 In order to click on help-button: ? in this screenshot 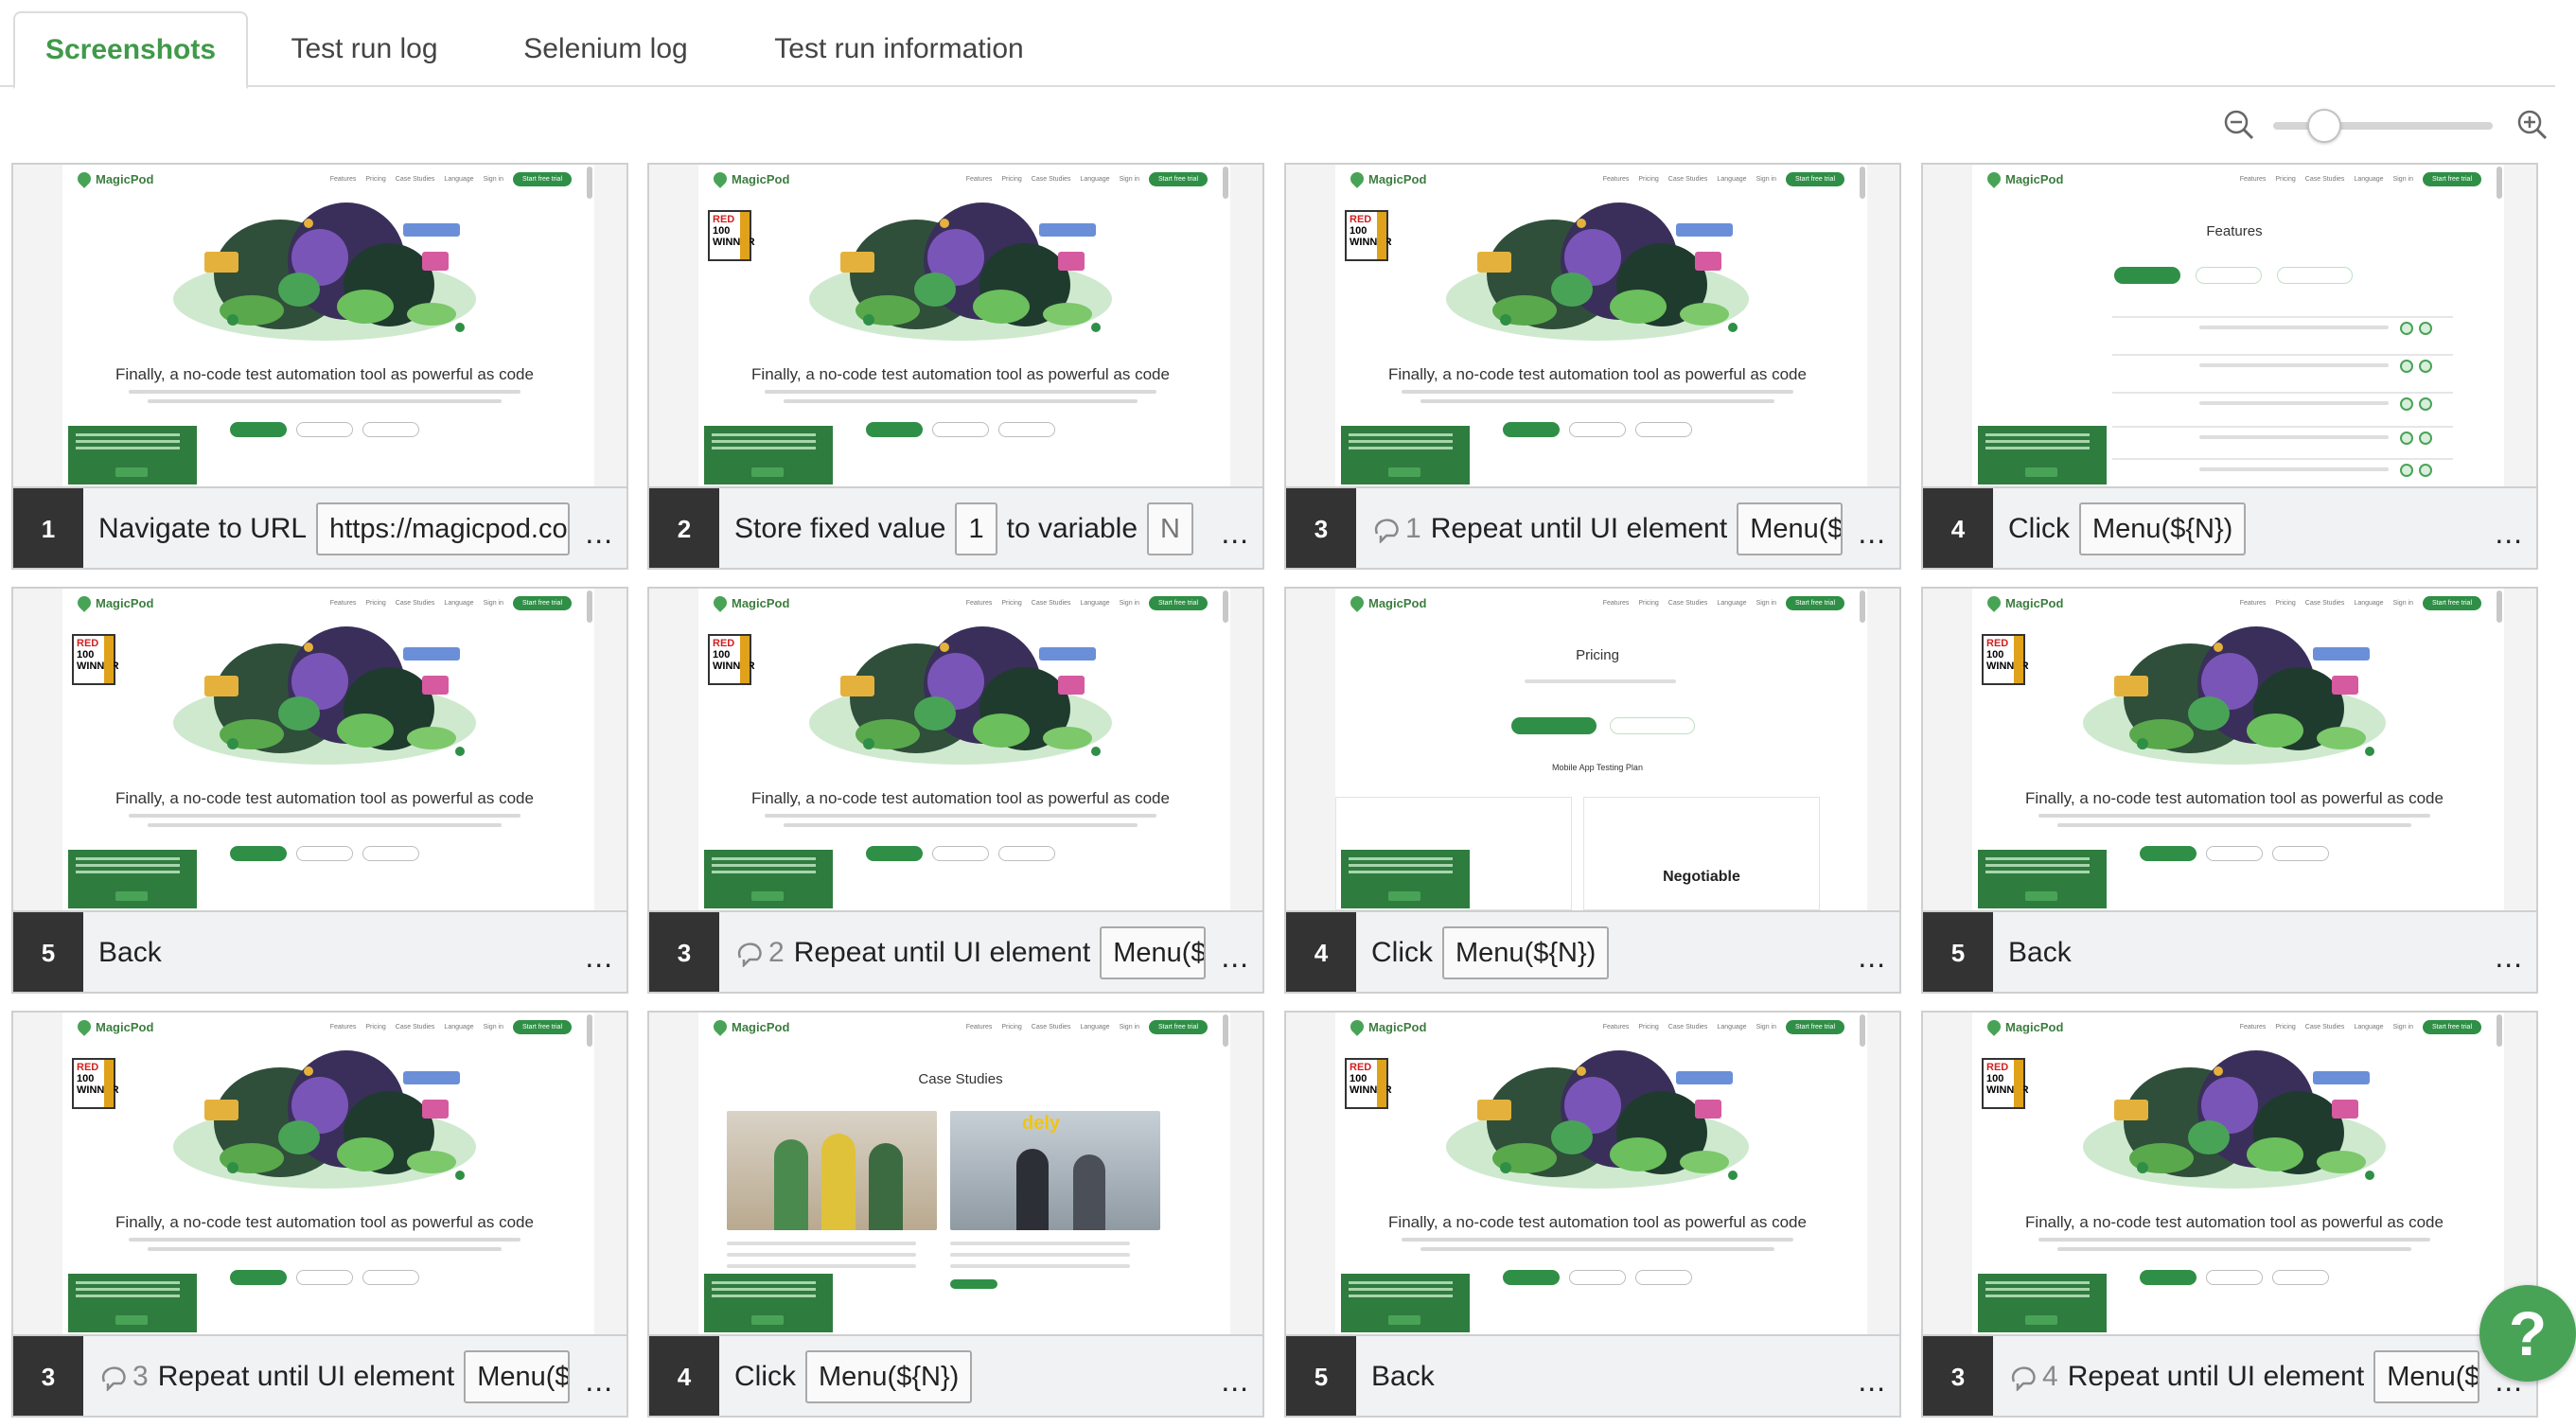, I will do `click(2527, 1333)`.